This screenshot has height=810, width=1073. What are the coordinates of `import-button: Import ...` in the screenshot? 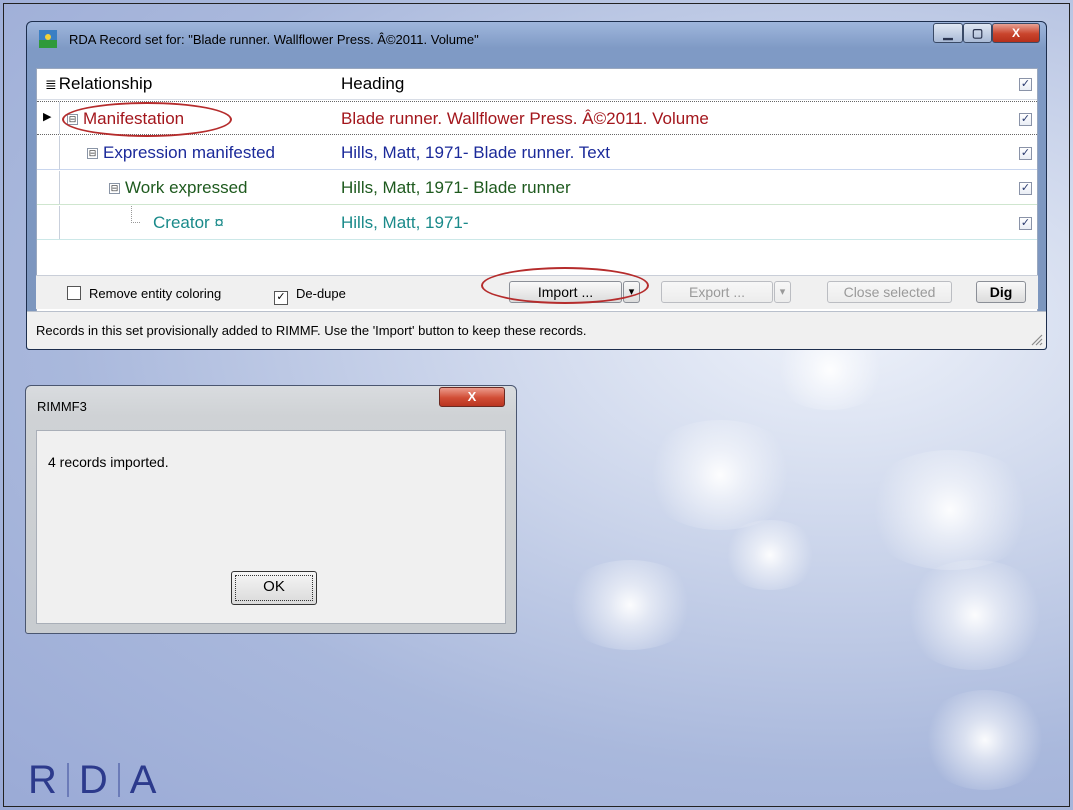 It's located at (565, 292).